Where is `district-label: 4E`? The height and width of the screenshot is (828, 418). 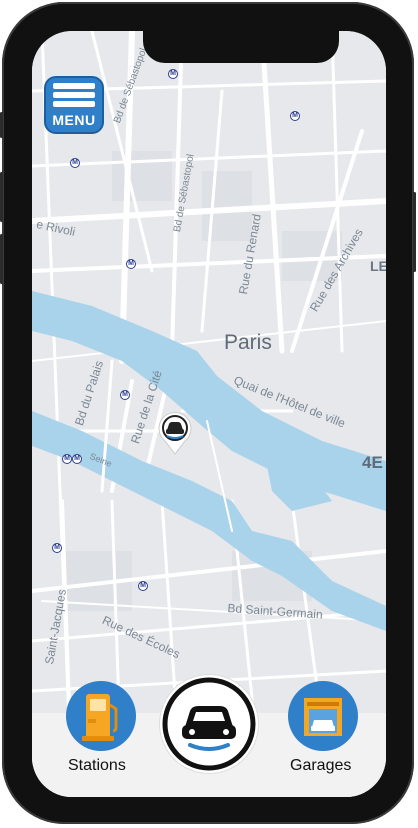
district-label: 4E is located at coordinates (372, 462).